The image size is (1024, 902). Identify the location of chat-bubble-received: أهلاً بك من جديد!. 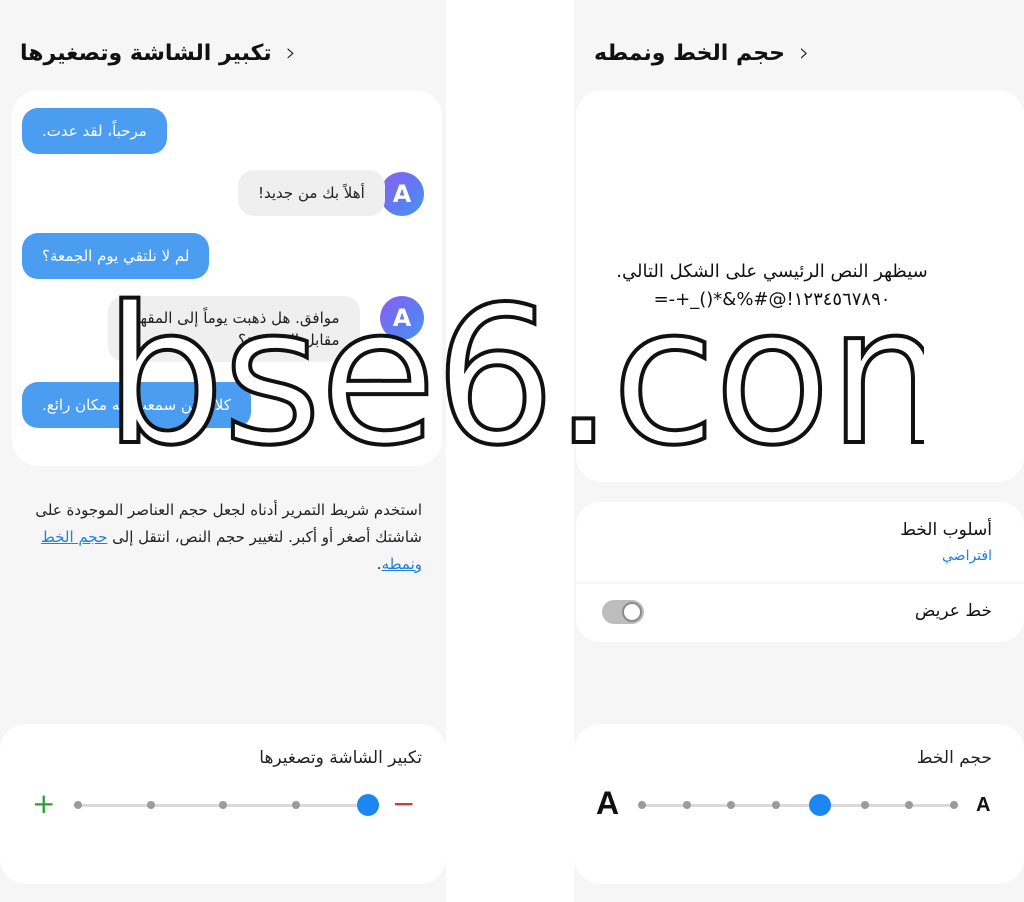
(311, 193).